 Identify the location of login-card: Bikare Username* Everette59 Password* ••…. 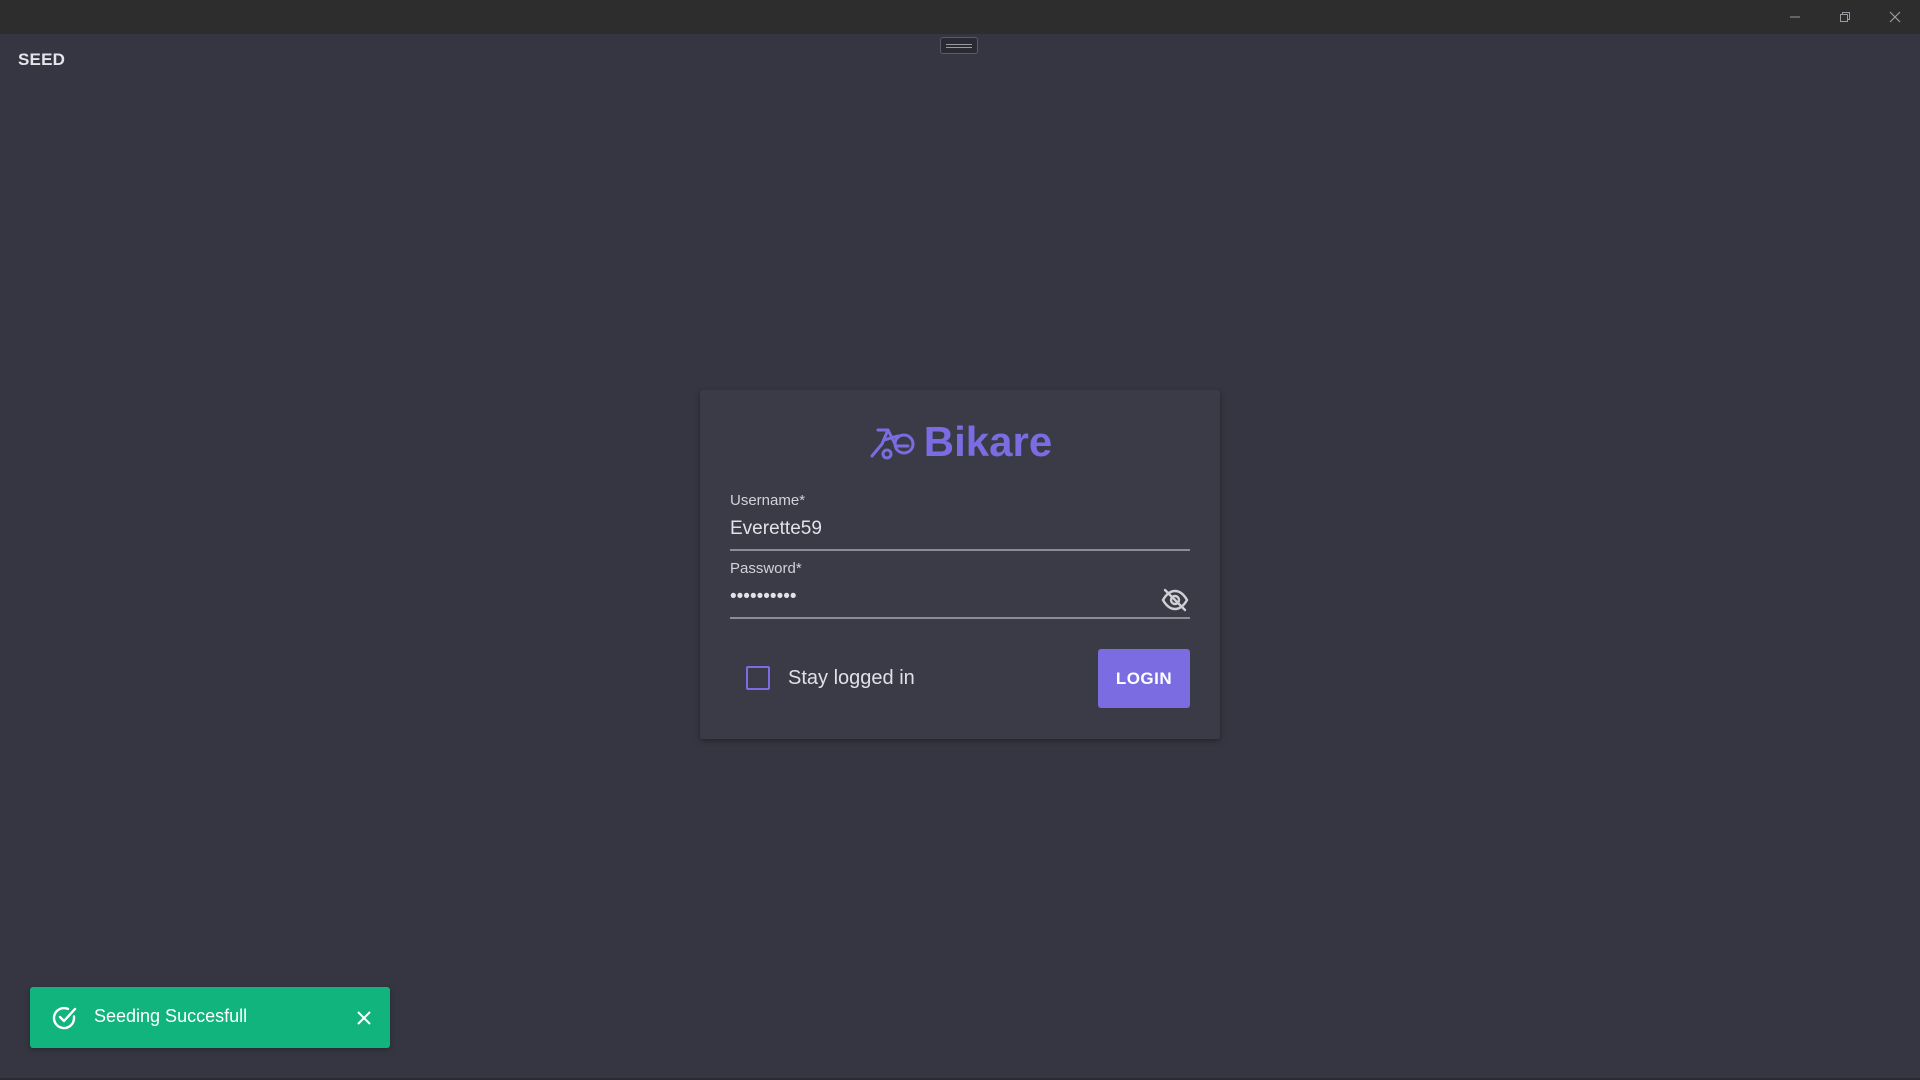
(960, 564).